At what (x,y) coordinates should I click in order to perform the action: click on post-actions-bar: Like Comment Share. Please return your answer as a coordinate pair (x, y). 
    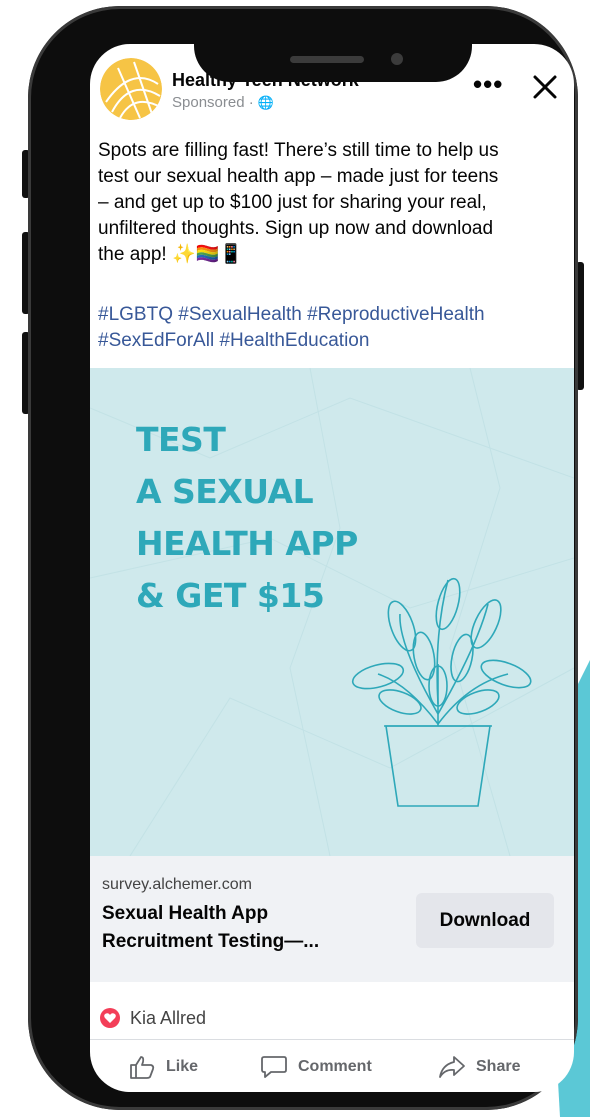
    Looking at the image, I should click on (332, 1067).